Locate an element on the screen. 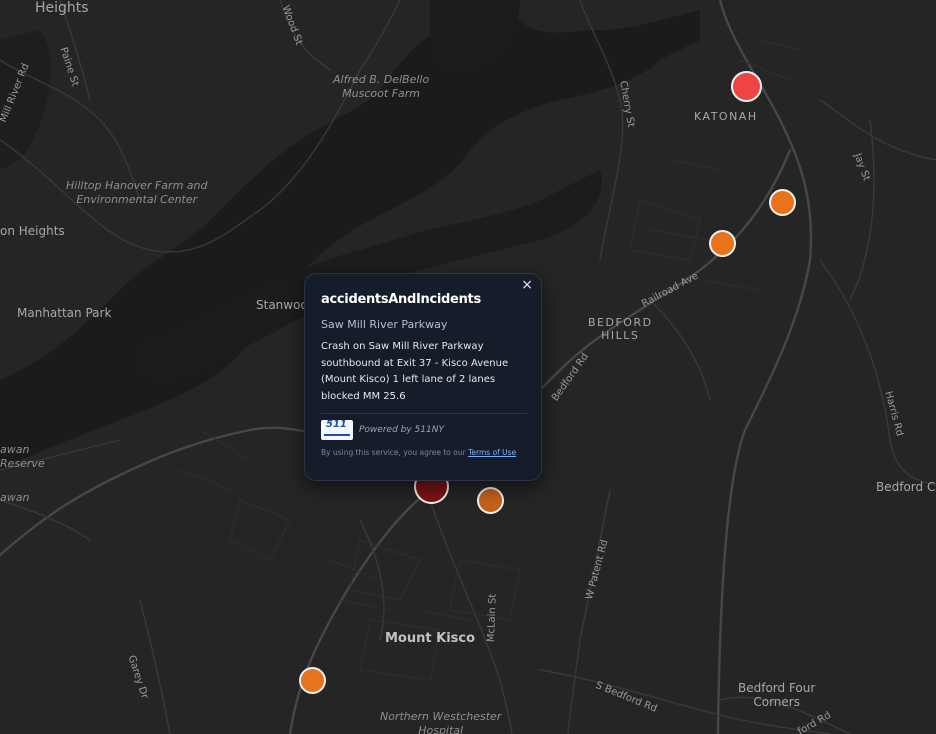 Image resolution: width=936 pixels, height=734 pixels. label-manhattan-park: Manhattan Park is located at coordinates (64, 313).